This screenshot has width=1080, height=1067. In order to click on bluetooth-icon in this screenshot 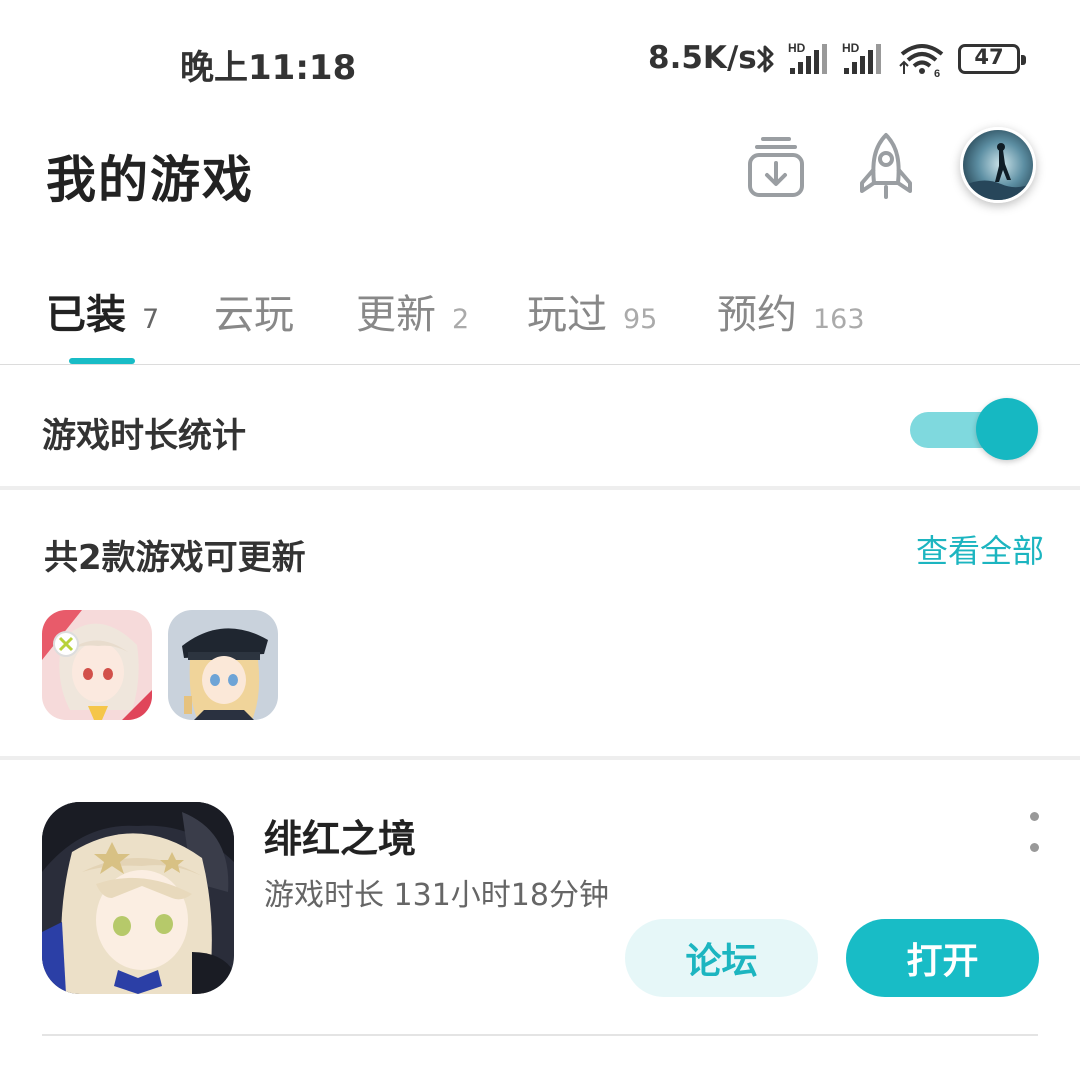, I will do `click(765, 59)`.